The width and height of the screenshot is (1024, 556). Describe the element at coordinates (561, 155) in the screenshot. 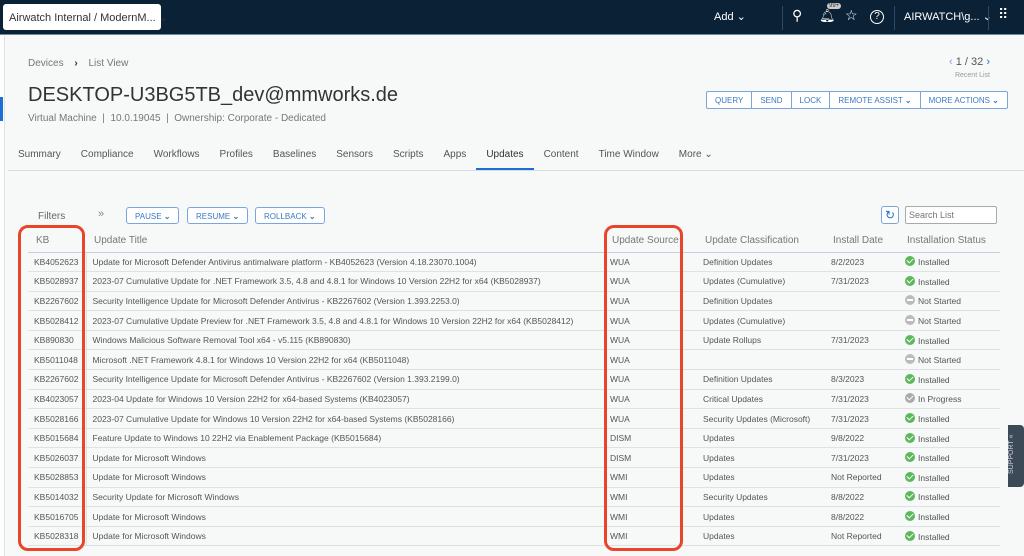

I see `tab-content: Content` at that location.